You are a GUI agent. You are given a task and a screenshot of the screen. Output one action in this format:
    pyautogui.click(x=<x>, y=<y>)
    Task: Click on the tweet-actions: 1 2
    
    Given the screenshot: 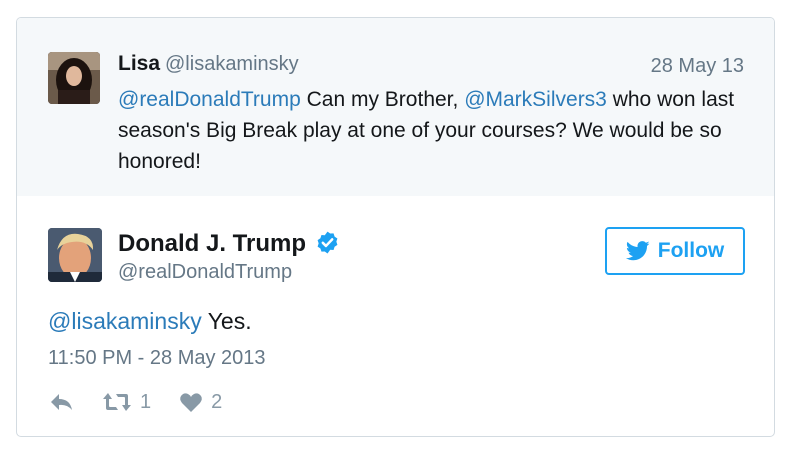 What is the action you would take?
    pyautogui.click(x=149, y=402)
    